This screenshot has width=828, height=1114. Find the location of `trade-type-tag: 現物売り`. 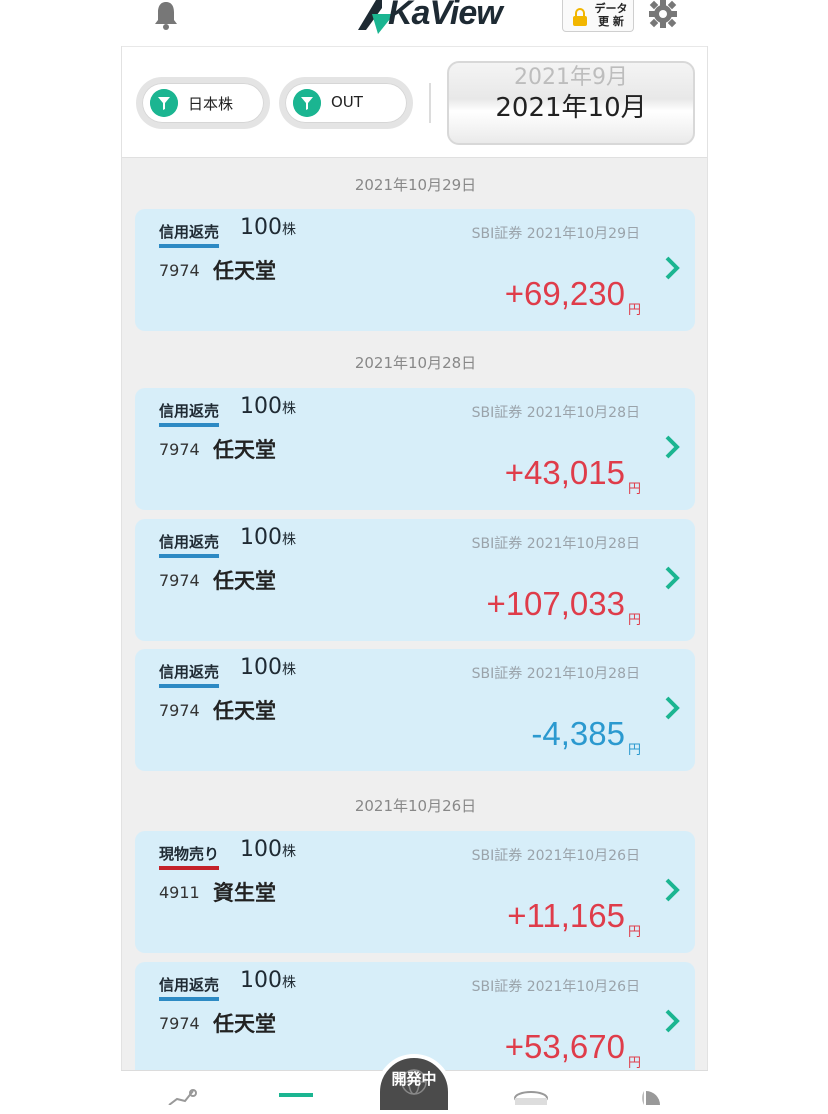

trade-type-tag: 現物売り is located at coordinates (189, 856).